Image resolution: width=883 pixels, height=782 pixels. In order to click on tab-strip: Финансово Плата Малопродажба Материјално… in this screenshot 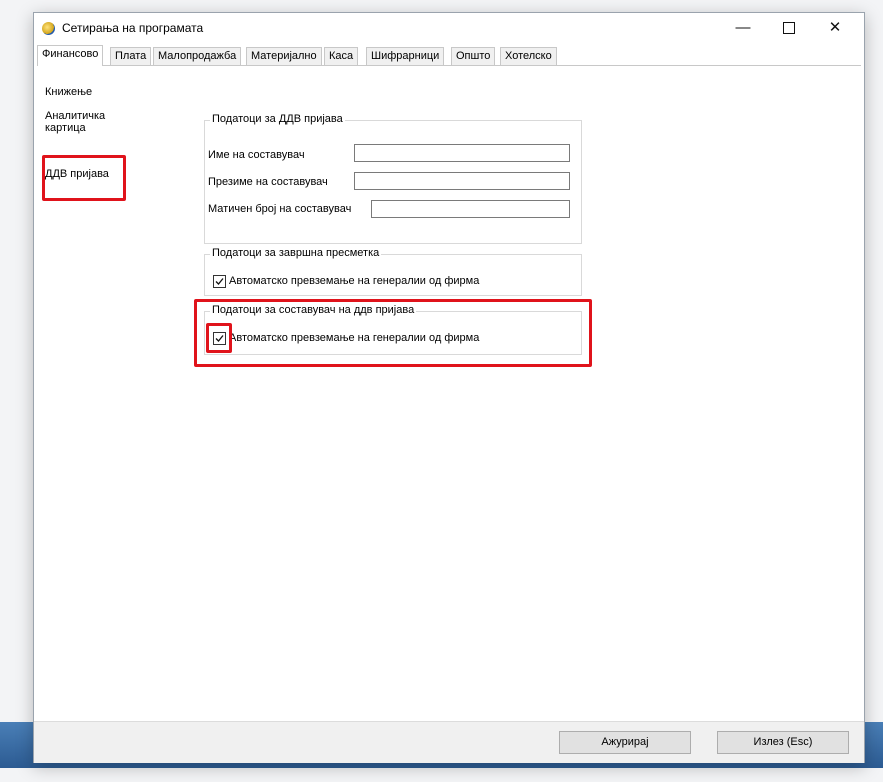, I will do `click(449, 55)`.